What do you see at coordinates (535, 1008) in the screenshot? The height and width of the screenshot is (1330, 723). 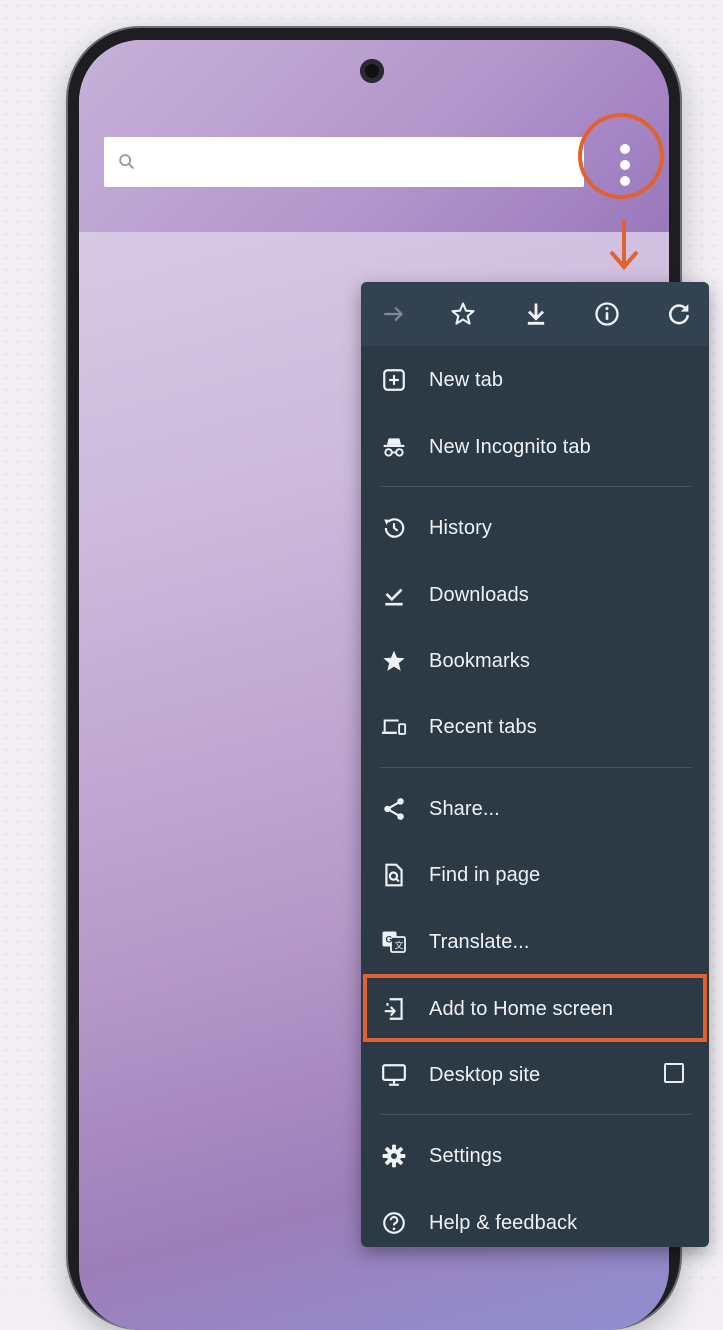 I see `highlight-box` at bounding box center [535, 1008].